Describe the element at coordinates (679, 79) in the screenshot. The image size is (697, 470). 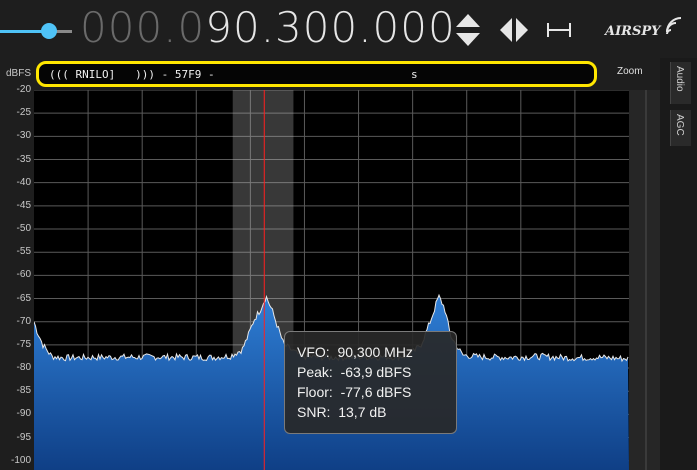
I see `tab-audio-label: Audio` at that location.